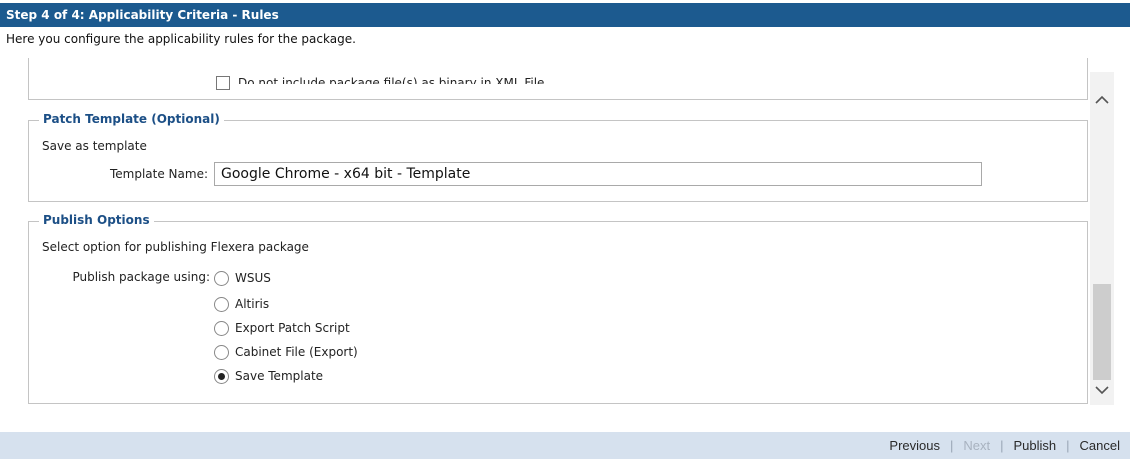  I want to click on radio-option-altiris: Altiris, so click(241, 304).